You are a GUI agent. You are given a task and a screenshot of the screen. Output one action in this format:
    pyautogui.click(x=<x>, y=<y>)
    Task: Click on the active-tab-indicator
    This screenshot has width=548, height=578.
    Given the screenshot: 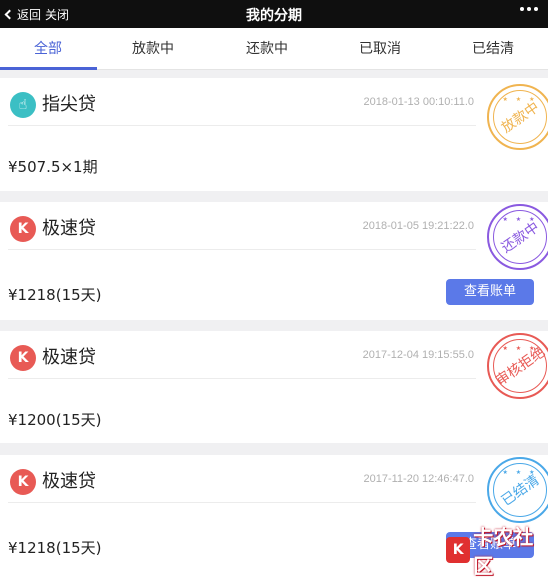 What is the action you would take?
    pyautogui.click(x=48, y=68)
    